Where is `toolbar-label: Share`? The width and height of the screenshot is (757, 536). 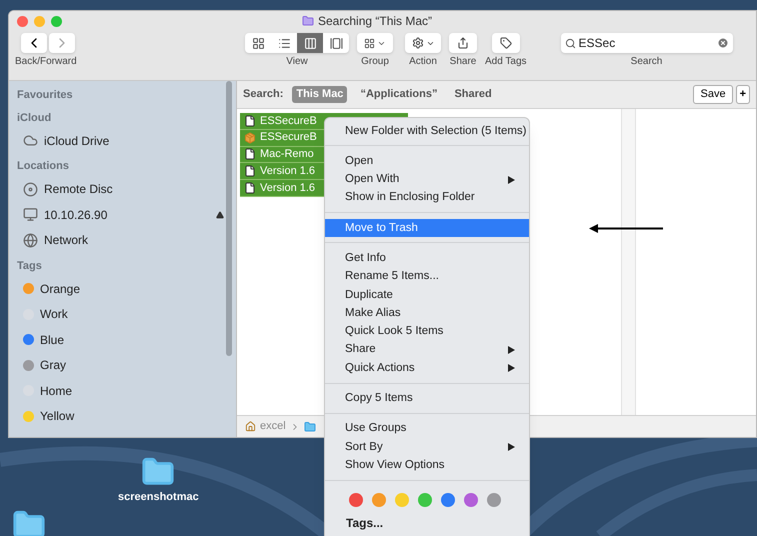 toolbar-label: Share is located at coordinates (463, 62).